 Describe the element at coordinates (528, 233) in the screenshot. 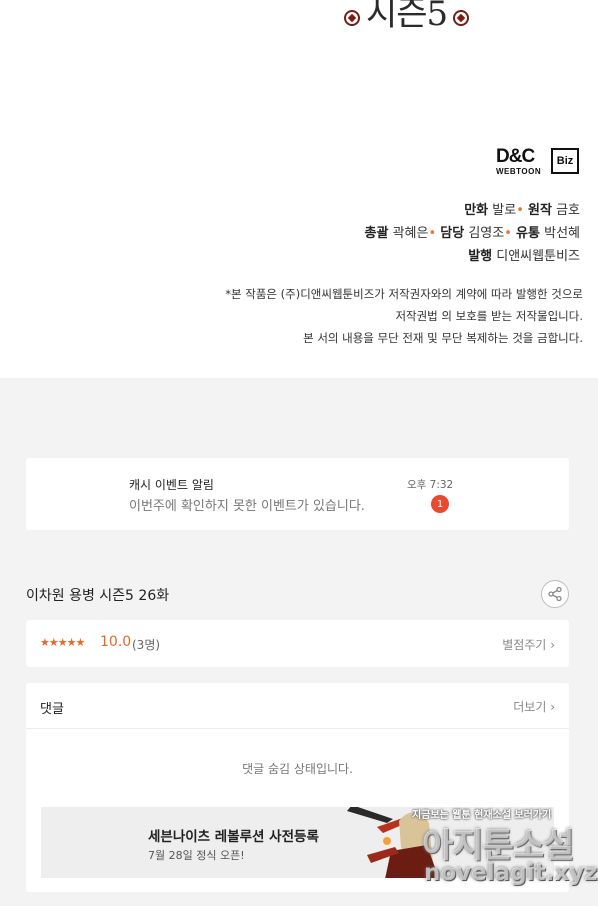

I see `credit-label: 유통` at that location.